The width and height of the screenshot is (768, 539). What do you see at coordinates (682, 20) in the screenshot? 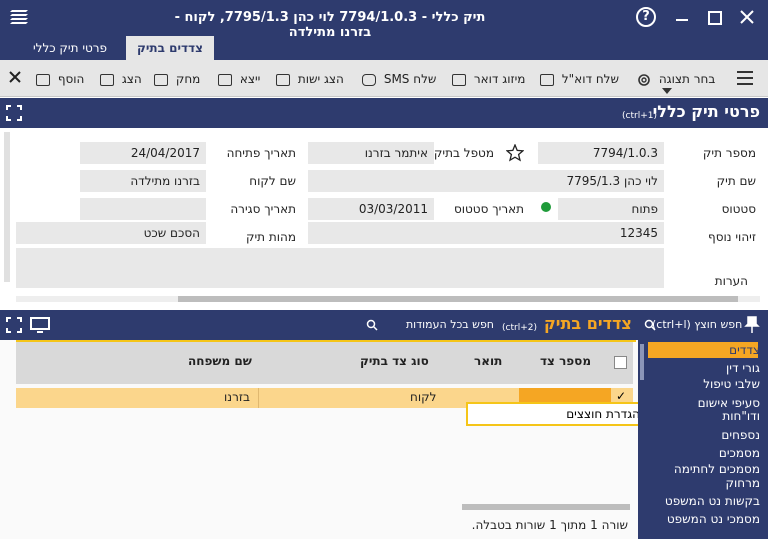
I see `minimize-icon` at bounding box center [682, 20].